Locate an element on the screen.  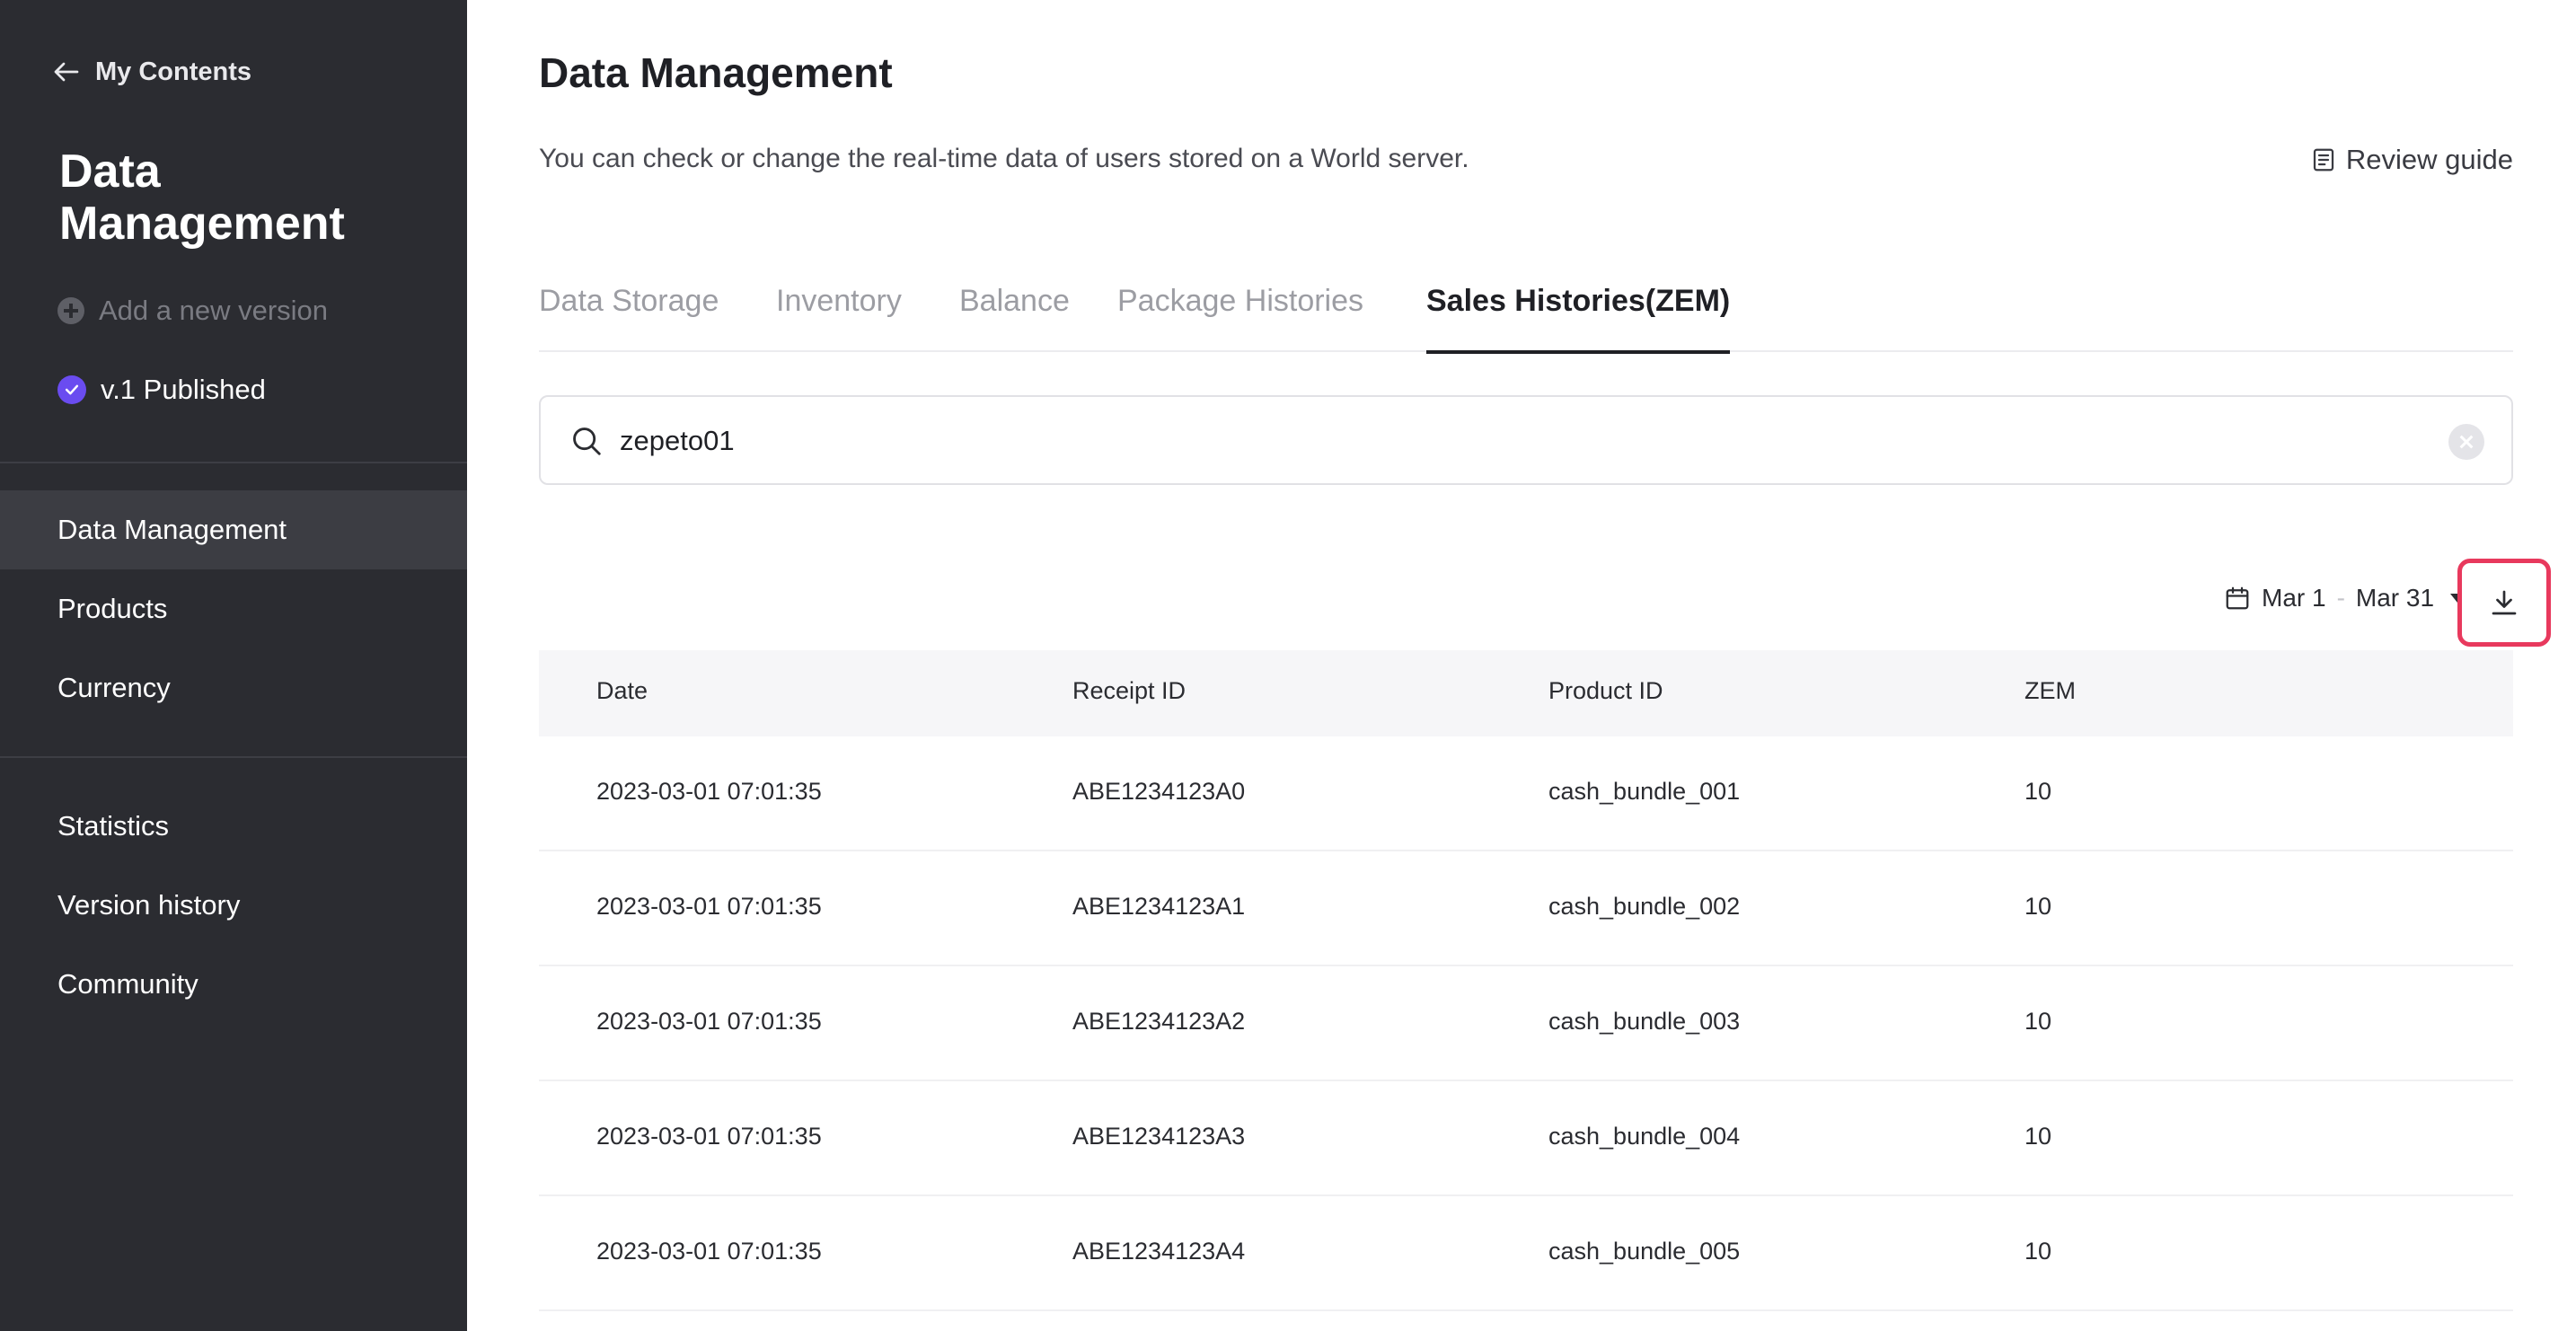
sidebar-item-label: Version history is located at coordinates (149, 905).